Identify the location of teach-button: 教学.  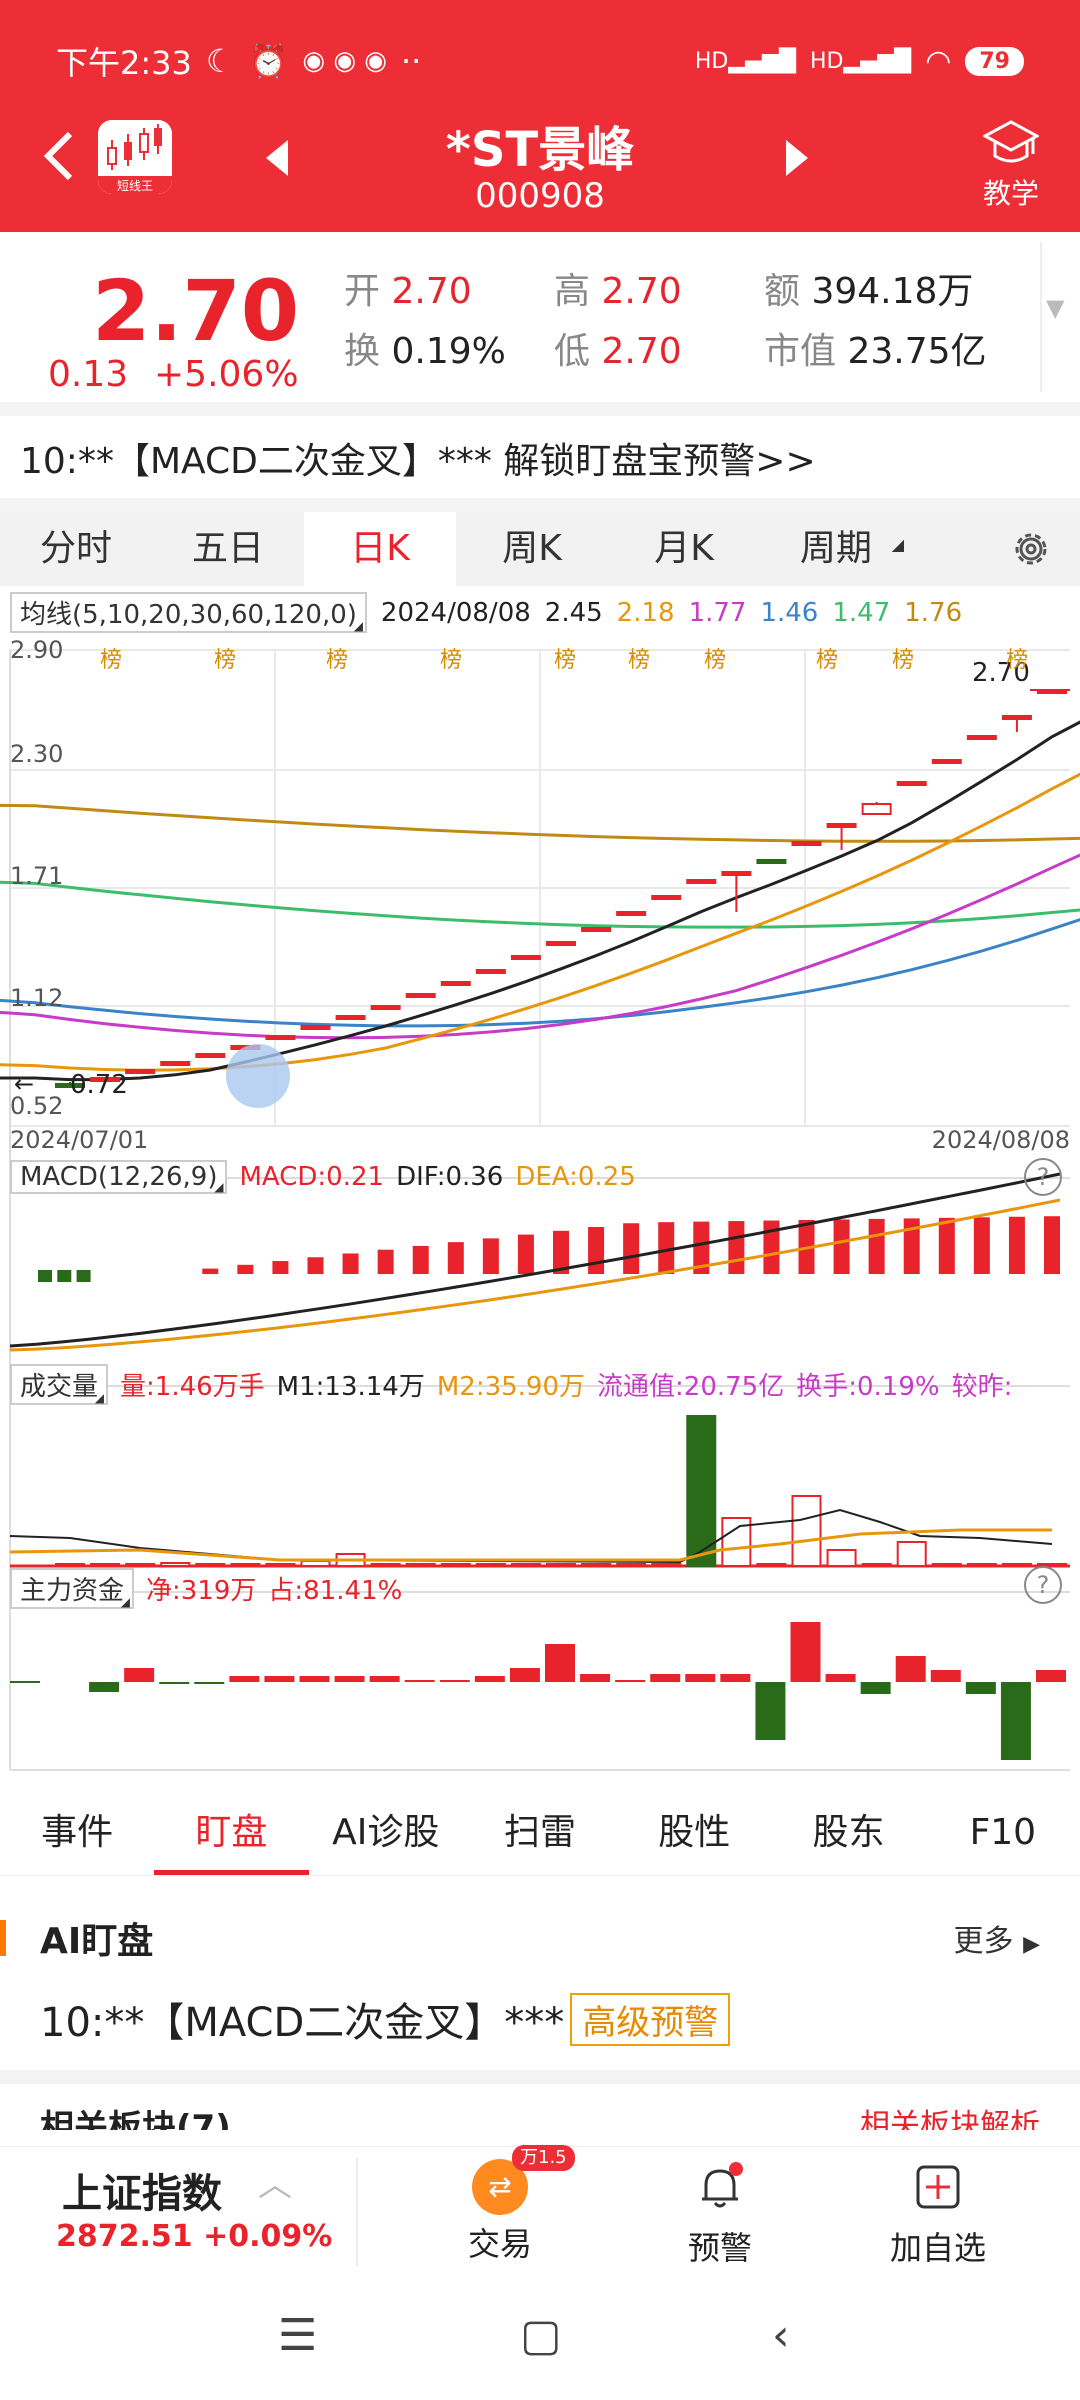
(1011, 165).